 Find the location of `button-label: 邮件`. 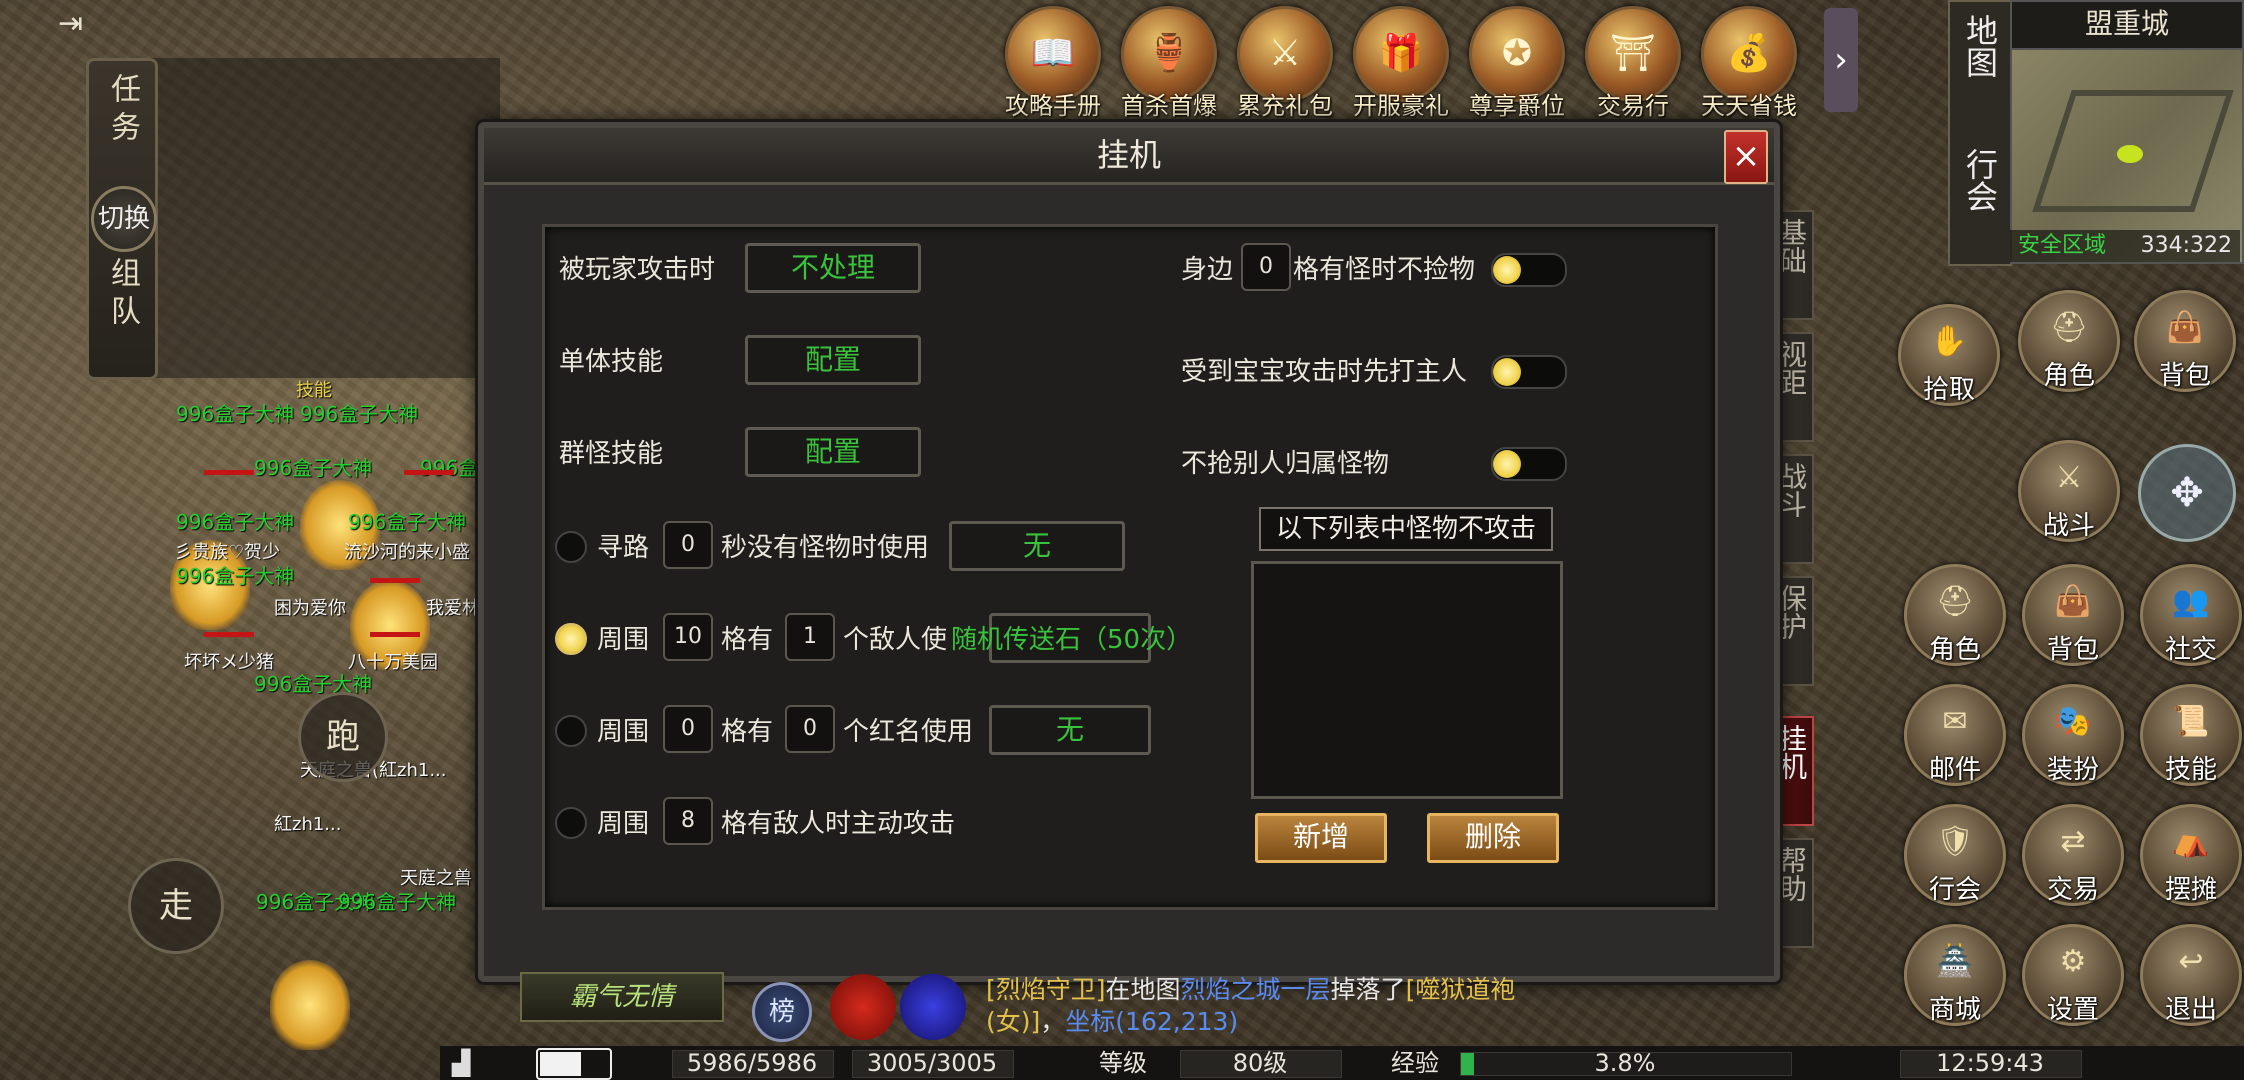

button-label: 邮件 is located at coordinates (1954, 770).